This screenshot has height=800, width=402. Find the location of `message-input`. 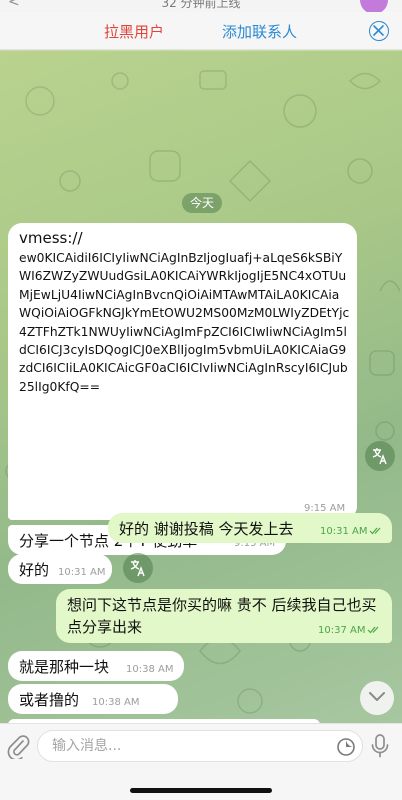

message-input is located at coordinates (187, 746).